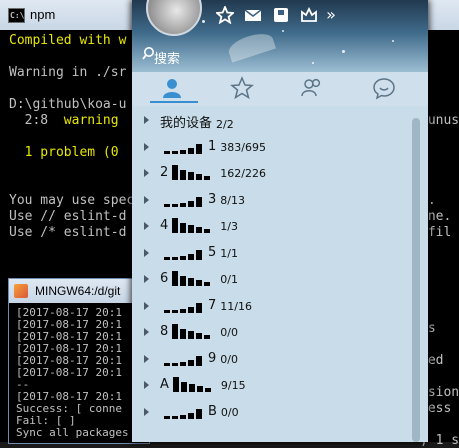 This screenshot has width=459, height=448. What do you see at coordinates (270, 254) in the screenshot?
I see `group-row: 5 1/1` at bounding box center [270, 254].